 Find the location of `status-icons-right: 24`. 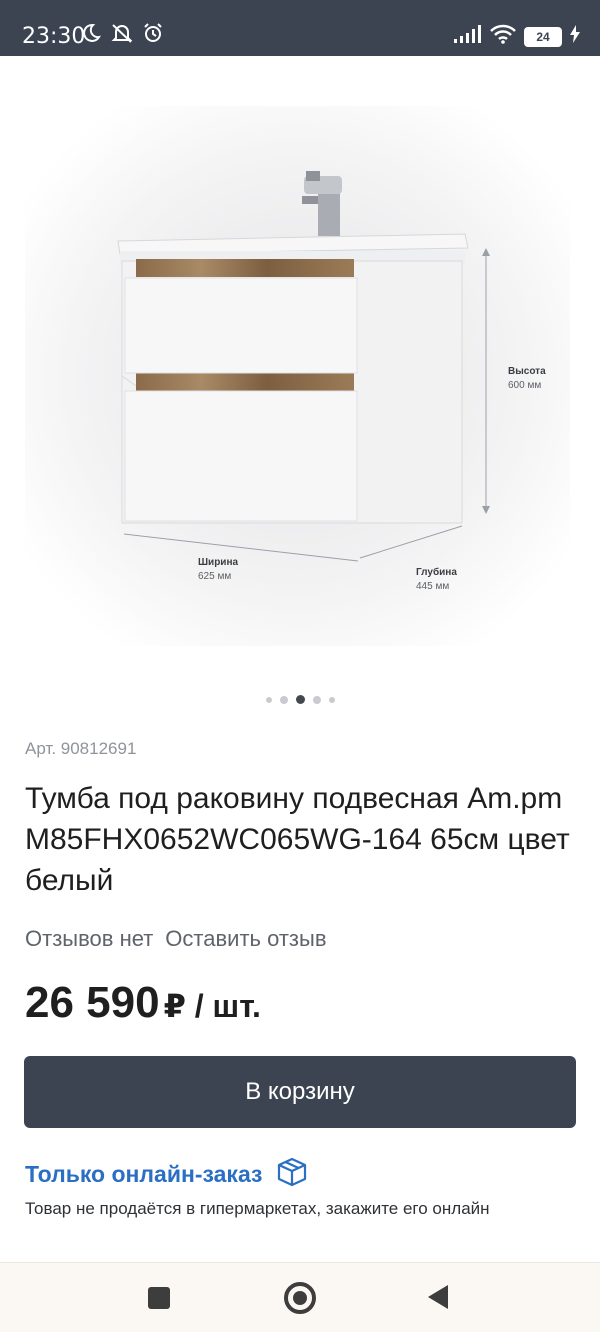

status-icons-right: 24 is located at coordinates (517, 36).